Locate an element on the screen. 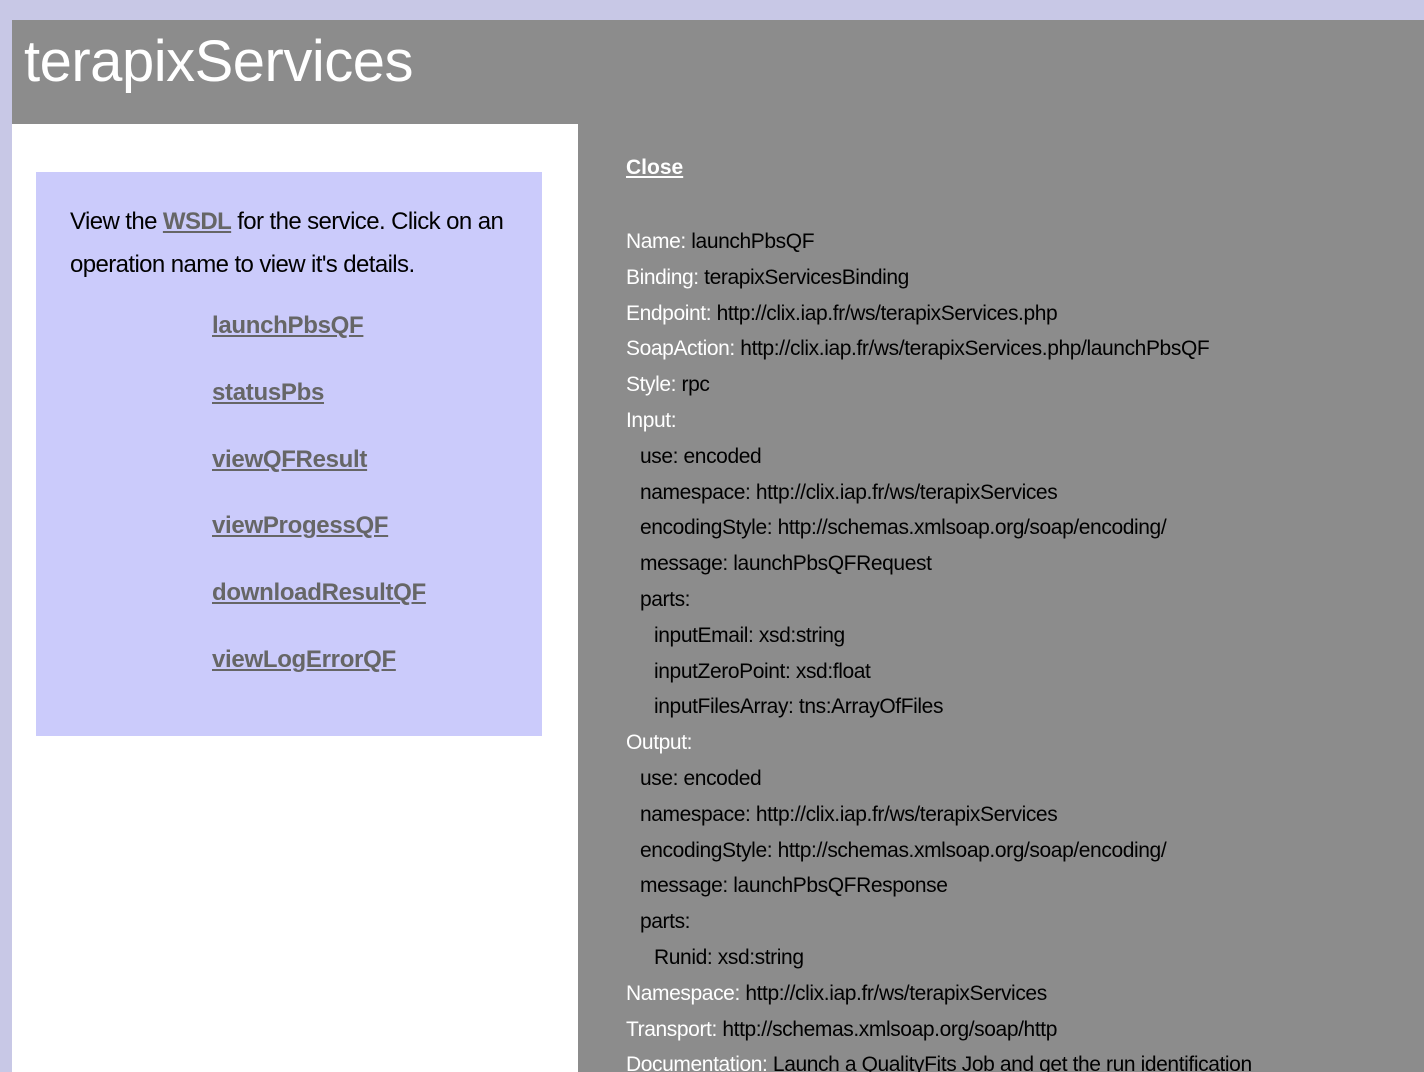 The width and height of the screenshot is (1424, 1072). input-parts-label: parts: is located at coordinates (665, 599).